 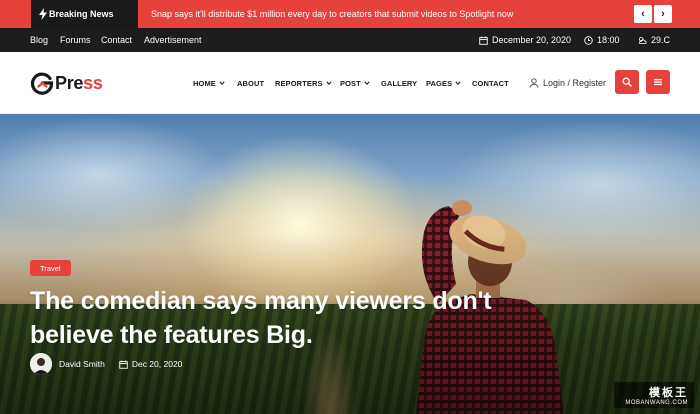 What do you see at coordinates (106, 364) in the screenshot?
I see `article-byline: David Smith Dec 20, 2020` at bounding box center [106, 364].